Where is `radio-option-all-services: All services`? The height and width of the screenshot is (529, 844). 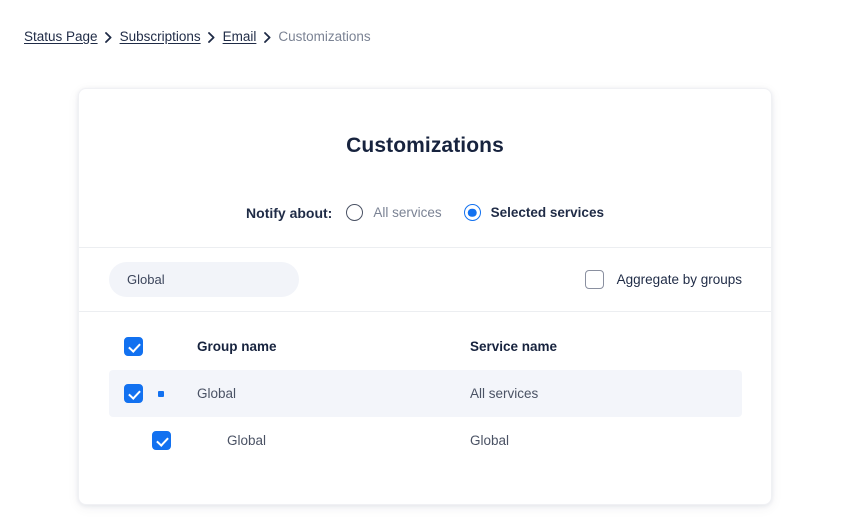 radio-option-all-services: All services is located at coordinates (394, 212).